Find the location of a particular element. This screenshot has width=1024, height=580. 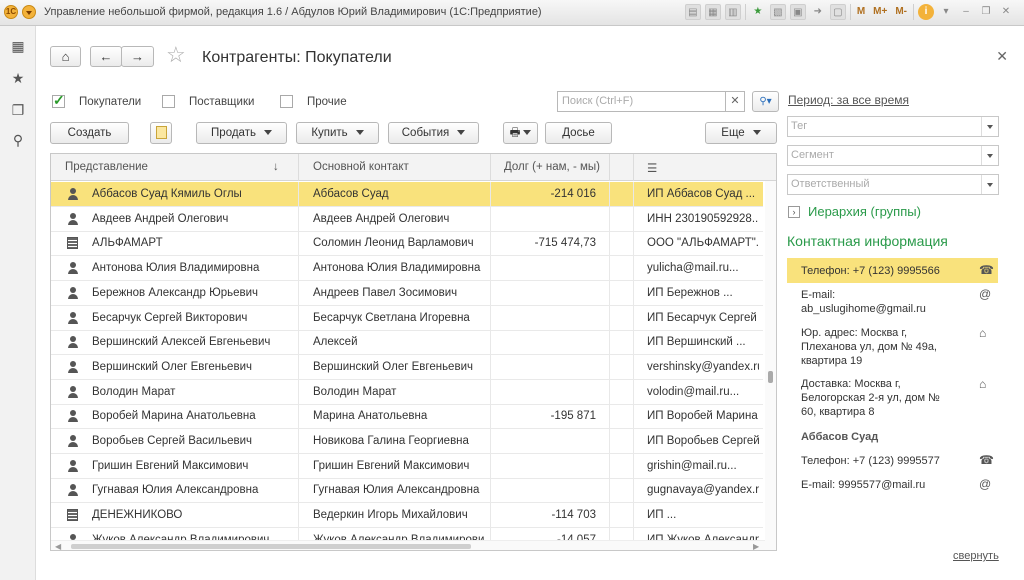

create-button: Создать is located at coordinates (89, 133).